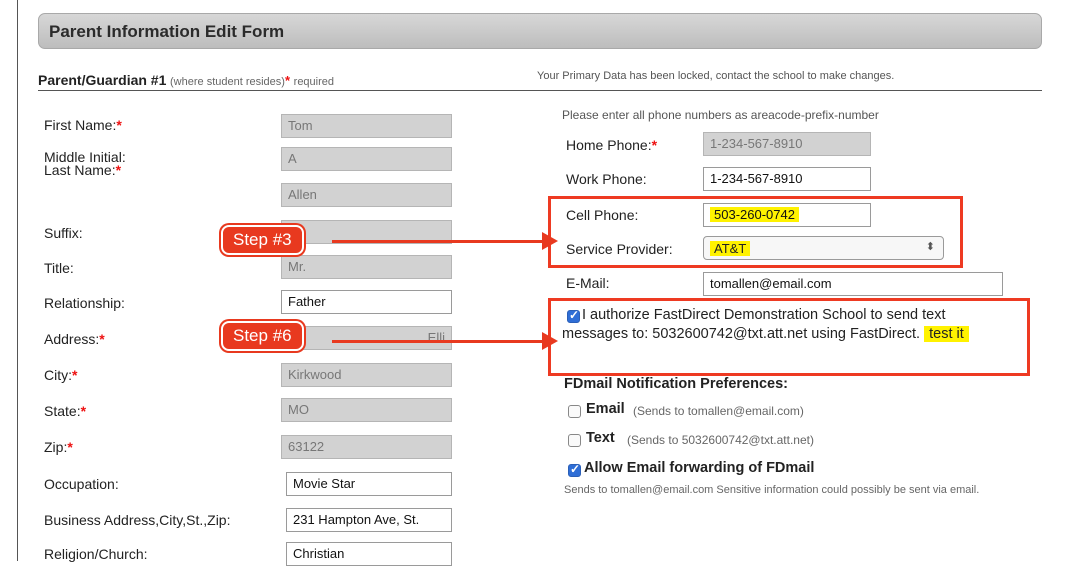 The width and height of the screenshot is (1074, 566). Describe the element at coordinates (366, 267) in the screenshot. I see `title-field: Mr.` at that location.